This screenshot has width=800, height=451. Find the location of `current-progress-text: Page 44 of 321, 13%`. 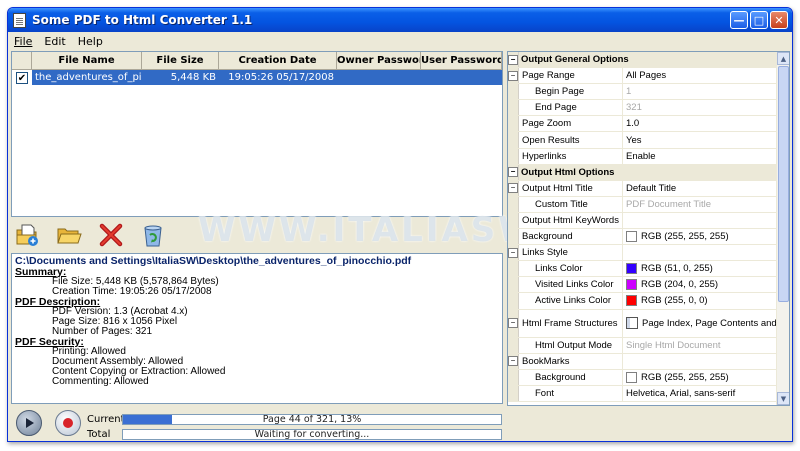

current-progress-text: Page 44 of 321, 13% is located at coordinates (312, 419).